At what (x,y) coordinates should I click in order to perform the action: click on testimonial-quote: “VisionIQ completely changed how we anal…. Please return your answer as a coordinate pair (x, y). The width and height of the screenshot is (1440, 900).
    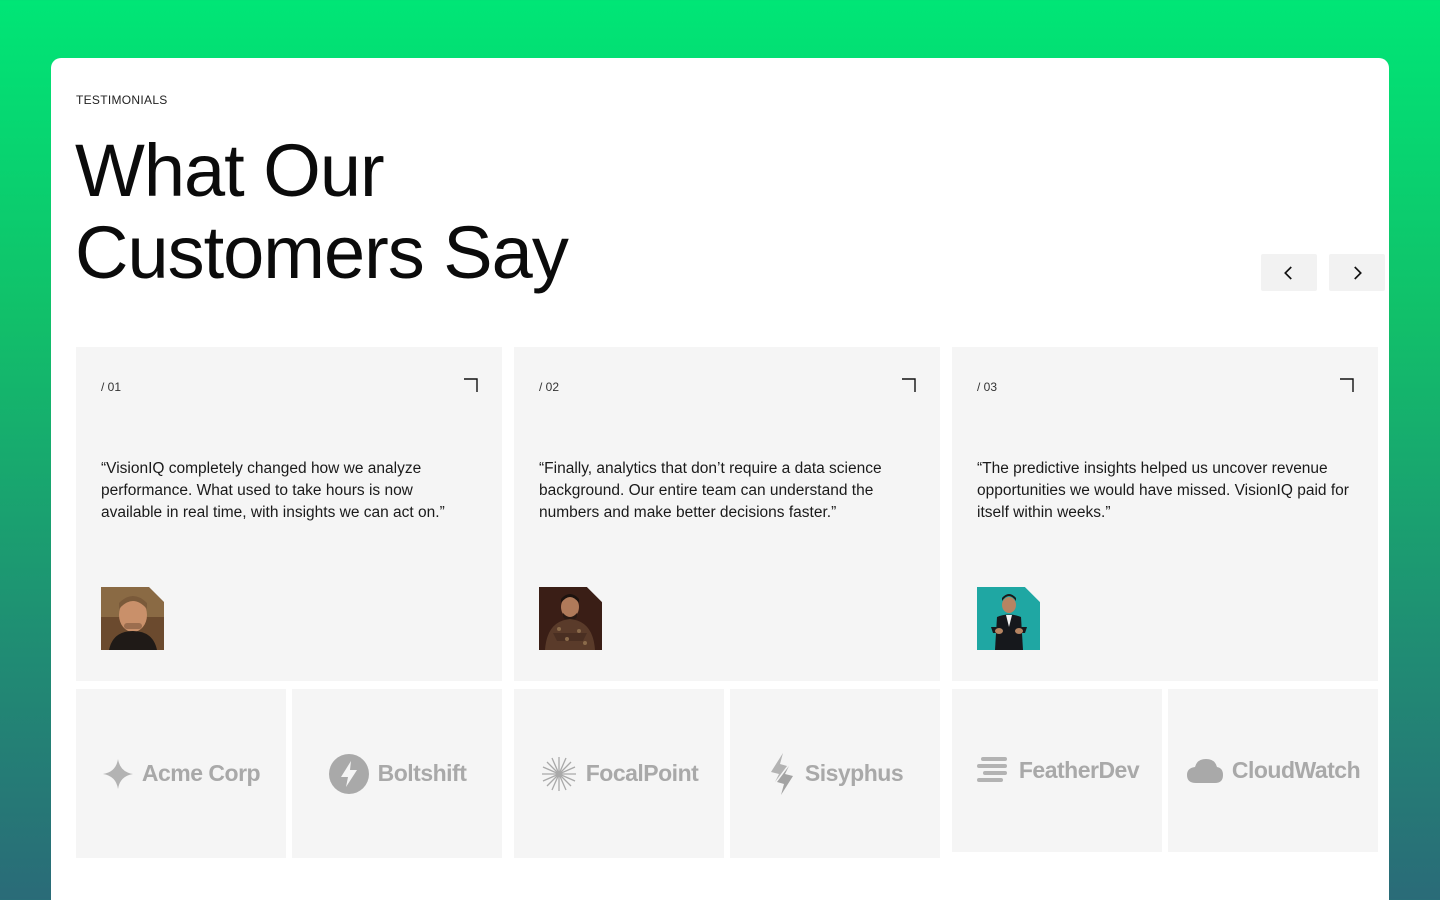
    Looking at the image, I should click on (273, 490).